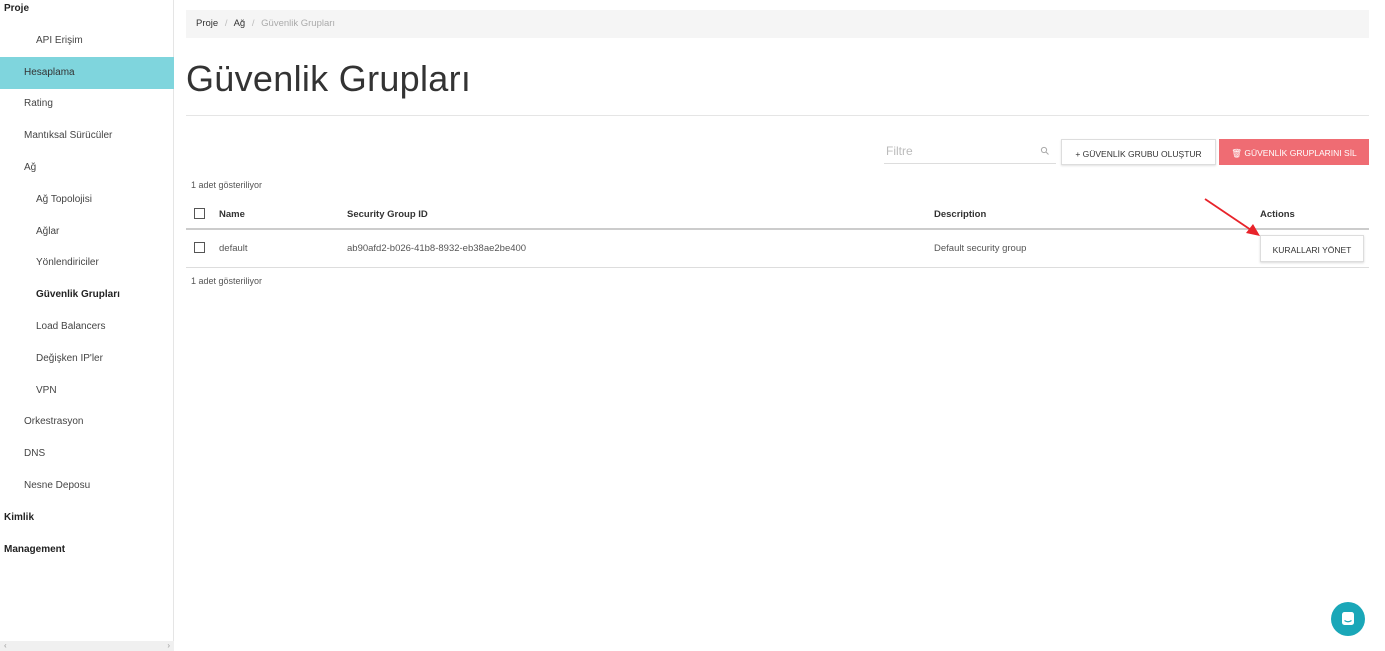  What do you see at coordinates (227, 185) in the screenshot?
I see `item-count-top: 1 adet gösteriliyor` at bounding box center [227, 185].